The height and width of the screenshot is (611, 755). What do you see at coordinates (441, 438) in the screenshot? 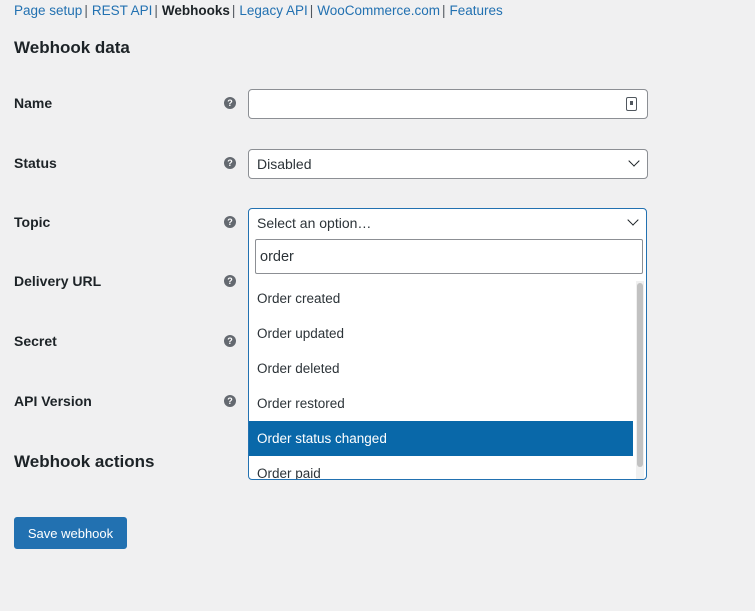
I see `option-order-status-changed: Order status changed` at bounding box center [441, 438].